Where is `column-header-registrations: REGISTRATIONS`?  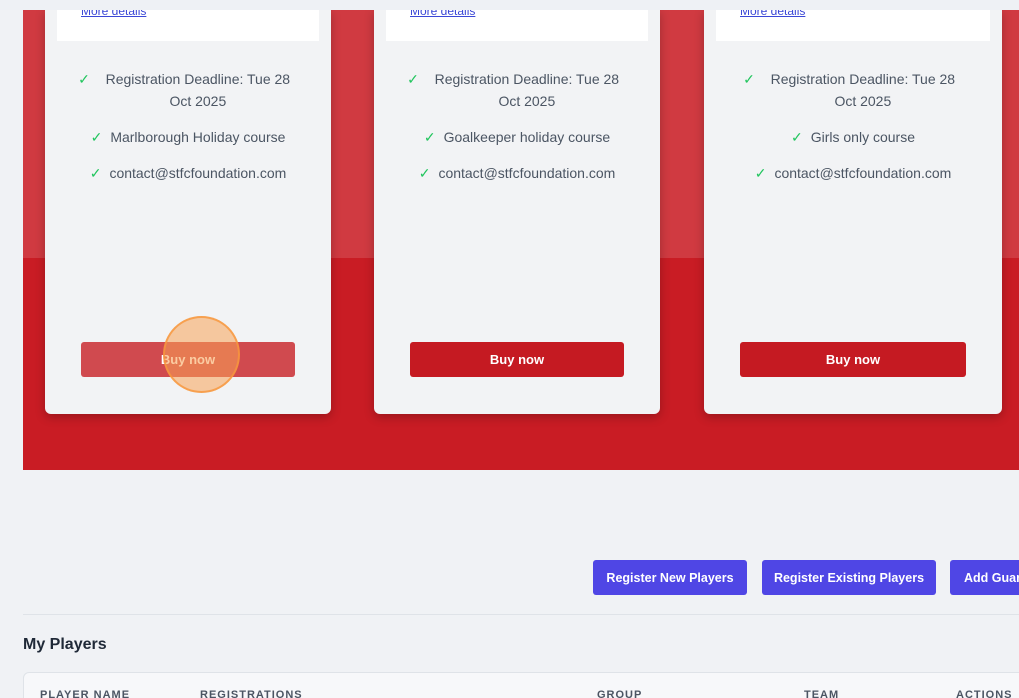 column-header-registrations: REGISTRATIONS is located at coordinates (251, 693).